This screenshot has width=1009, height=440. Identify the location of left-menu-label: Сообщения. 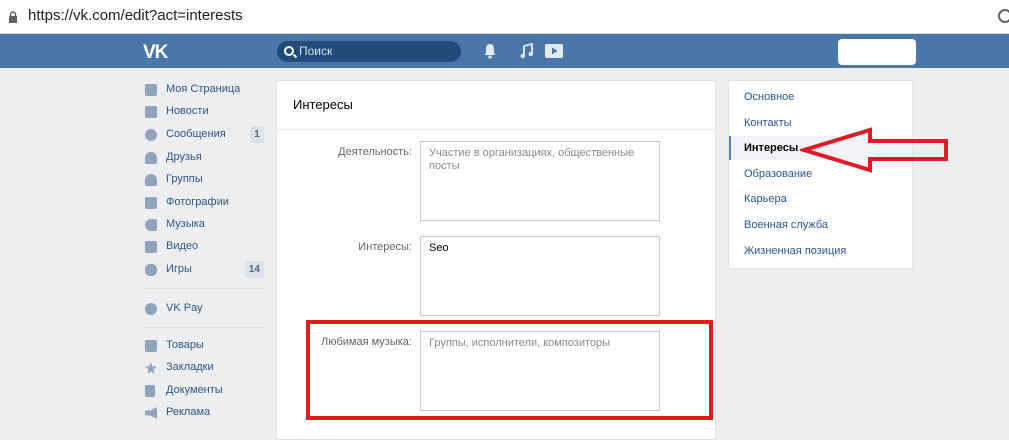
(196, 134).